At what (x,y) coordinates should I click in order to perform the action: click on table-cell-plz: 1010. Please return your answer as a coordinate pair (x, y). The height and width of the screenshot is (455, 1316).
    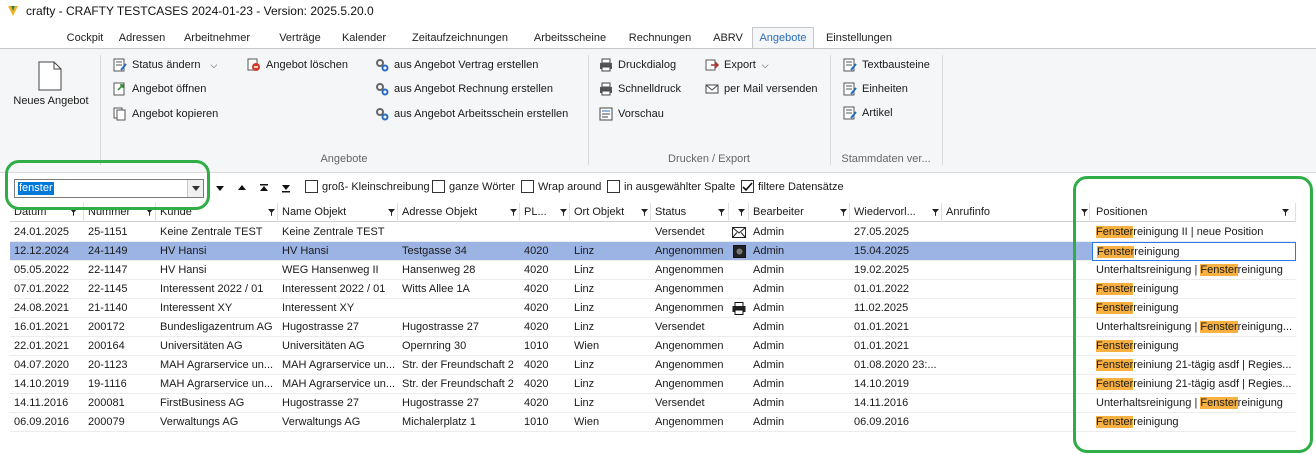
    Looking at the image, I should click on (536, 346).